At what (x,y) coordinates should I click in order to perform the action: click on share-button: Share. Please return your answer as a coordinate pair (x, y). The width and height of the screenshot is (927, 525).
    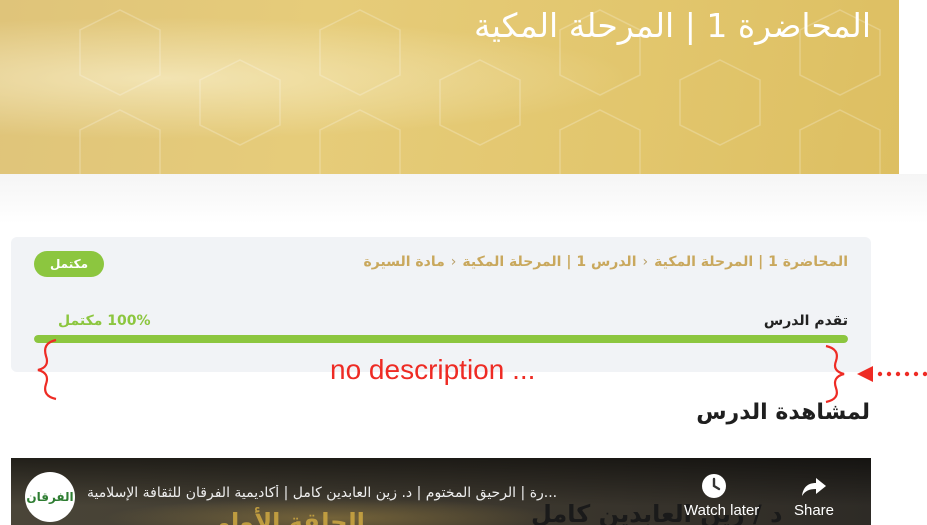
    Looking at the image, I should click on (814, 495).